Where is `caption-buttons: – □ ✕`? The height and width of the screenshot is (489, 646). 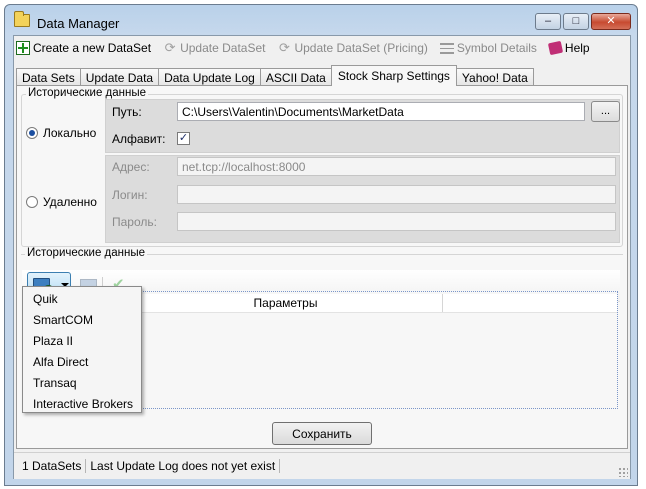
caption-buttons: – □ ✕ is located at coordinates (583, 21).